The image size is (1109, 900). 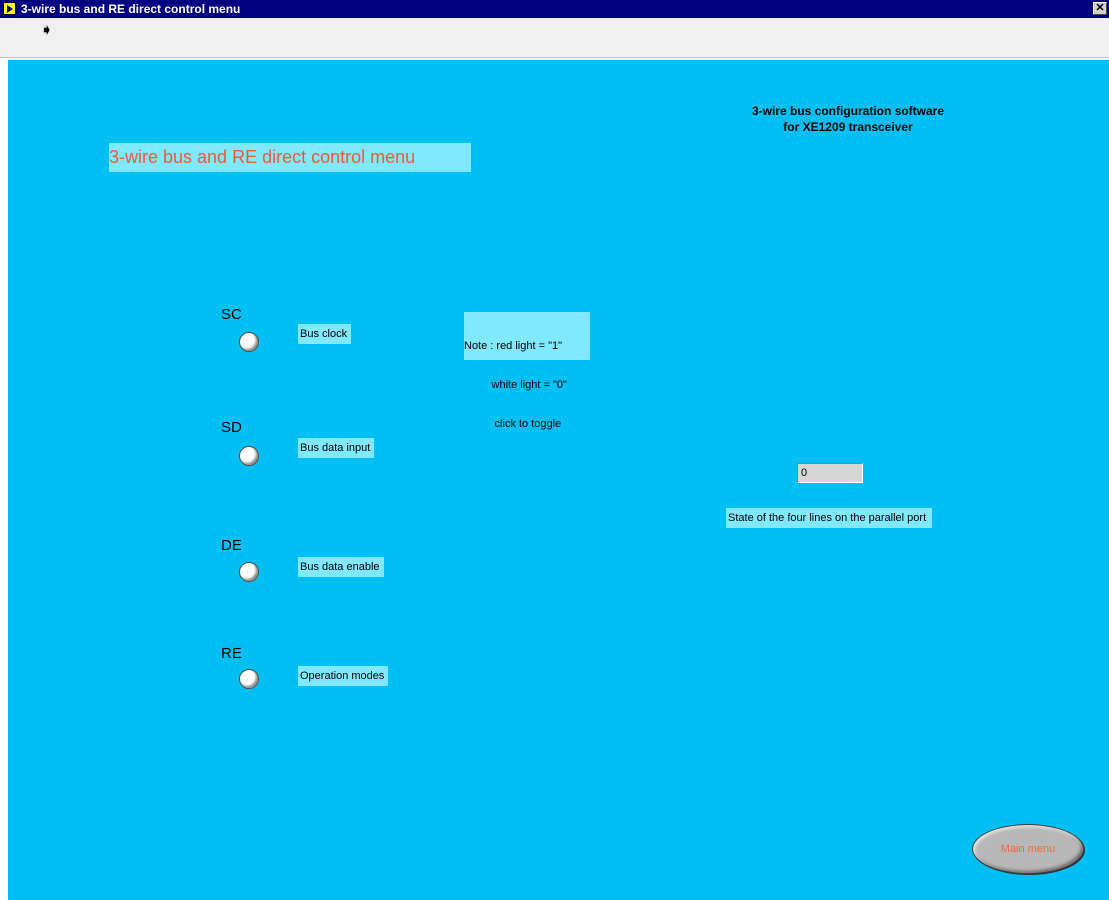 What do you see at coordinates (554, 38) in the screenshot?
I see `toolbar: ➧` at bounding box center [554, 38].